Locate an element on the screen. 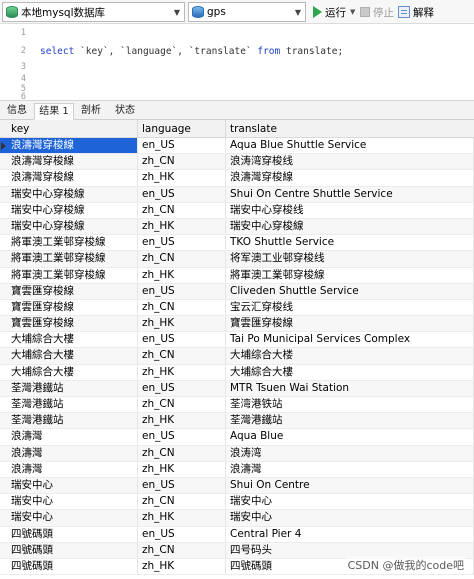 This screenshot has width=474, height=579. table-row: 浪濤灣穿梭線 zh_CN 浪涛湾穿梭线 is located at coordinates (237, 162).